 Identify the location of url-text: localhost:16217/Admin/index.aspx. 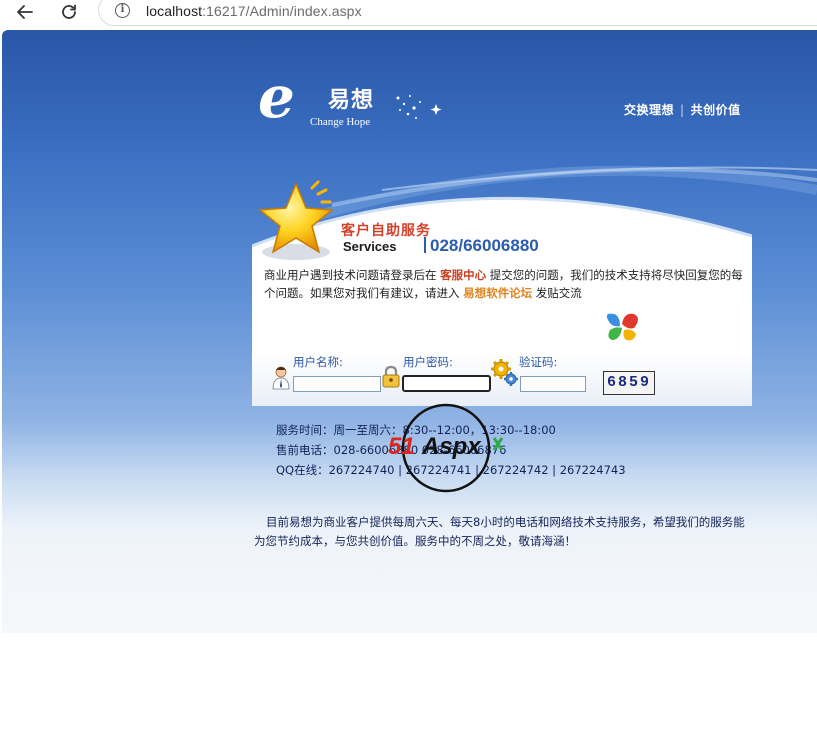
(254, 11).